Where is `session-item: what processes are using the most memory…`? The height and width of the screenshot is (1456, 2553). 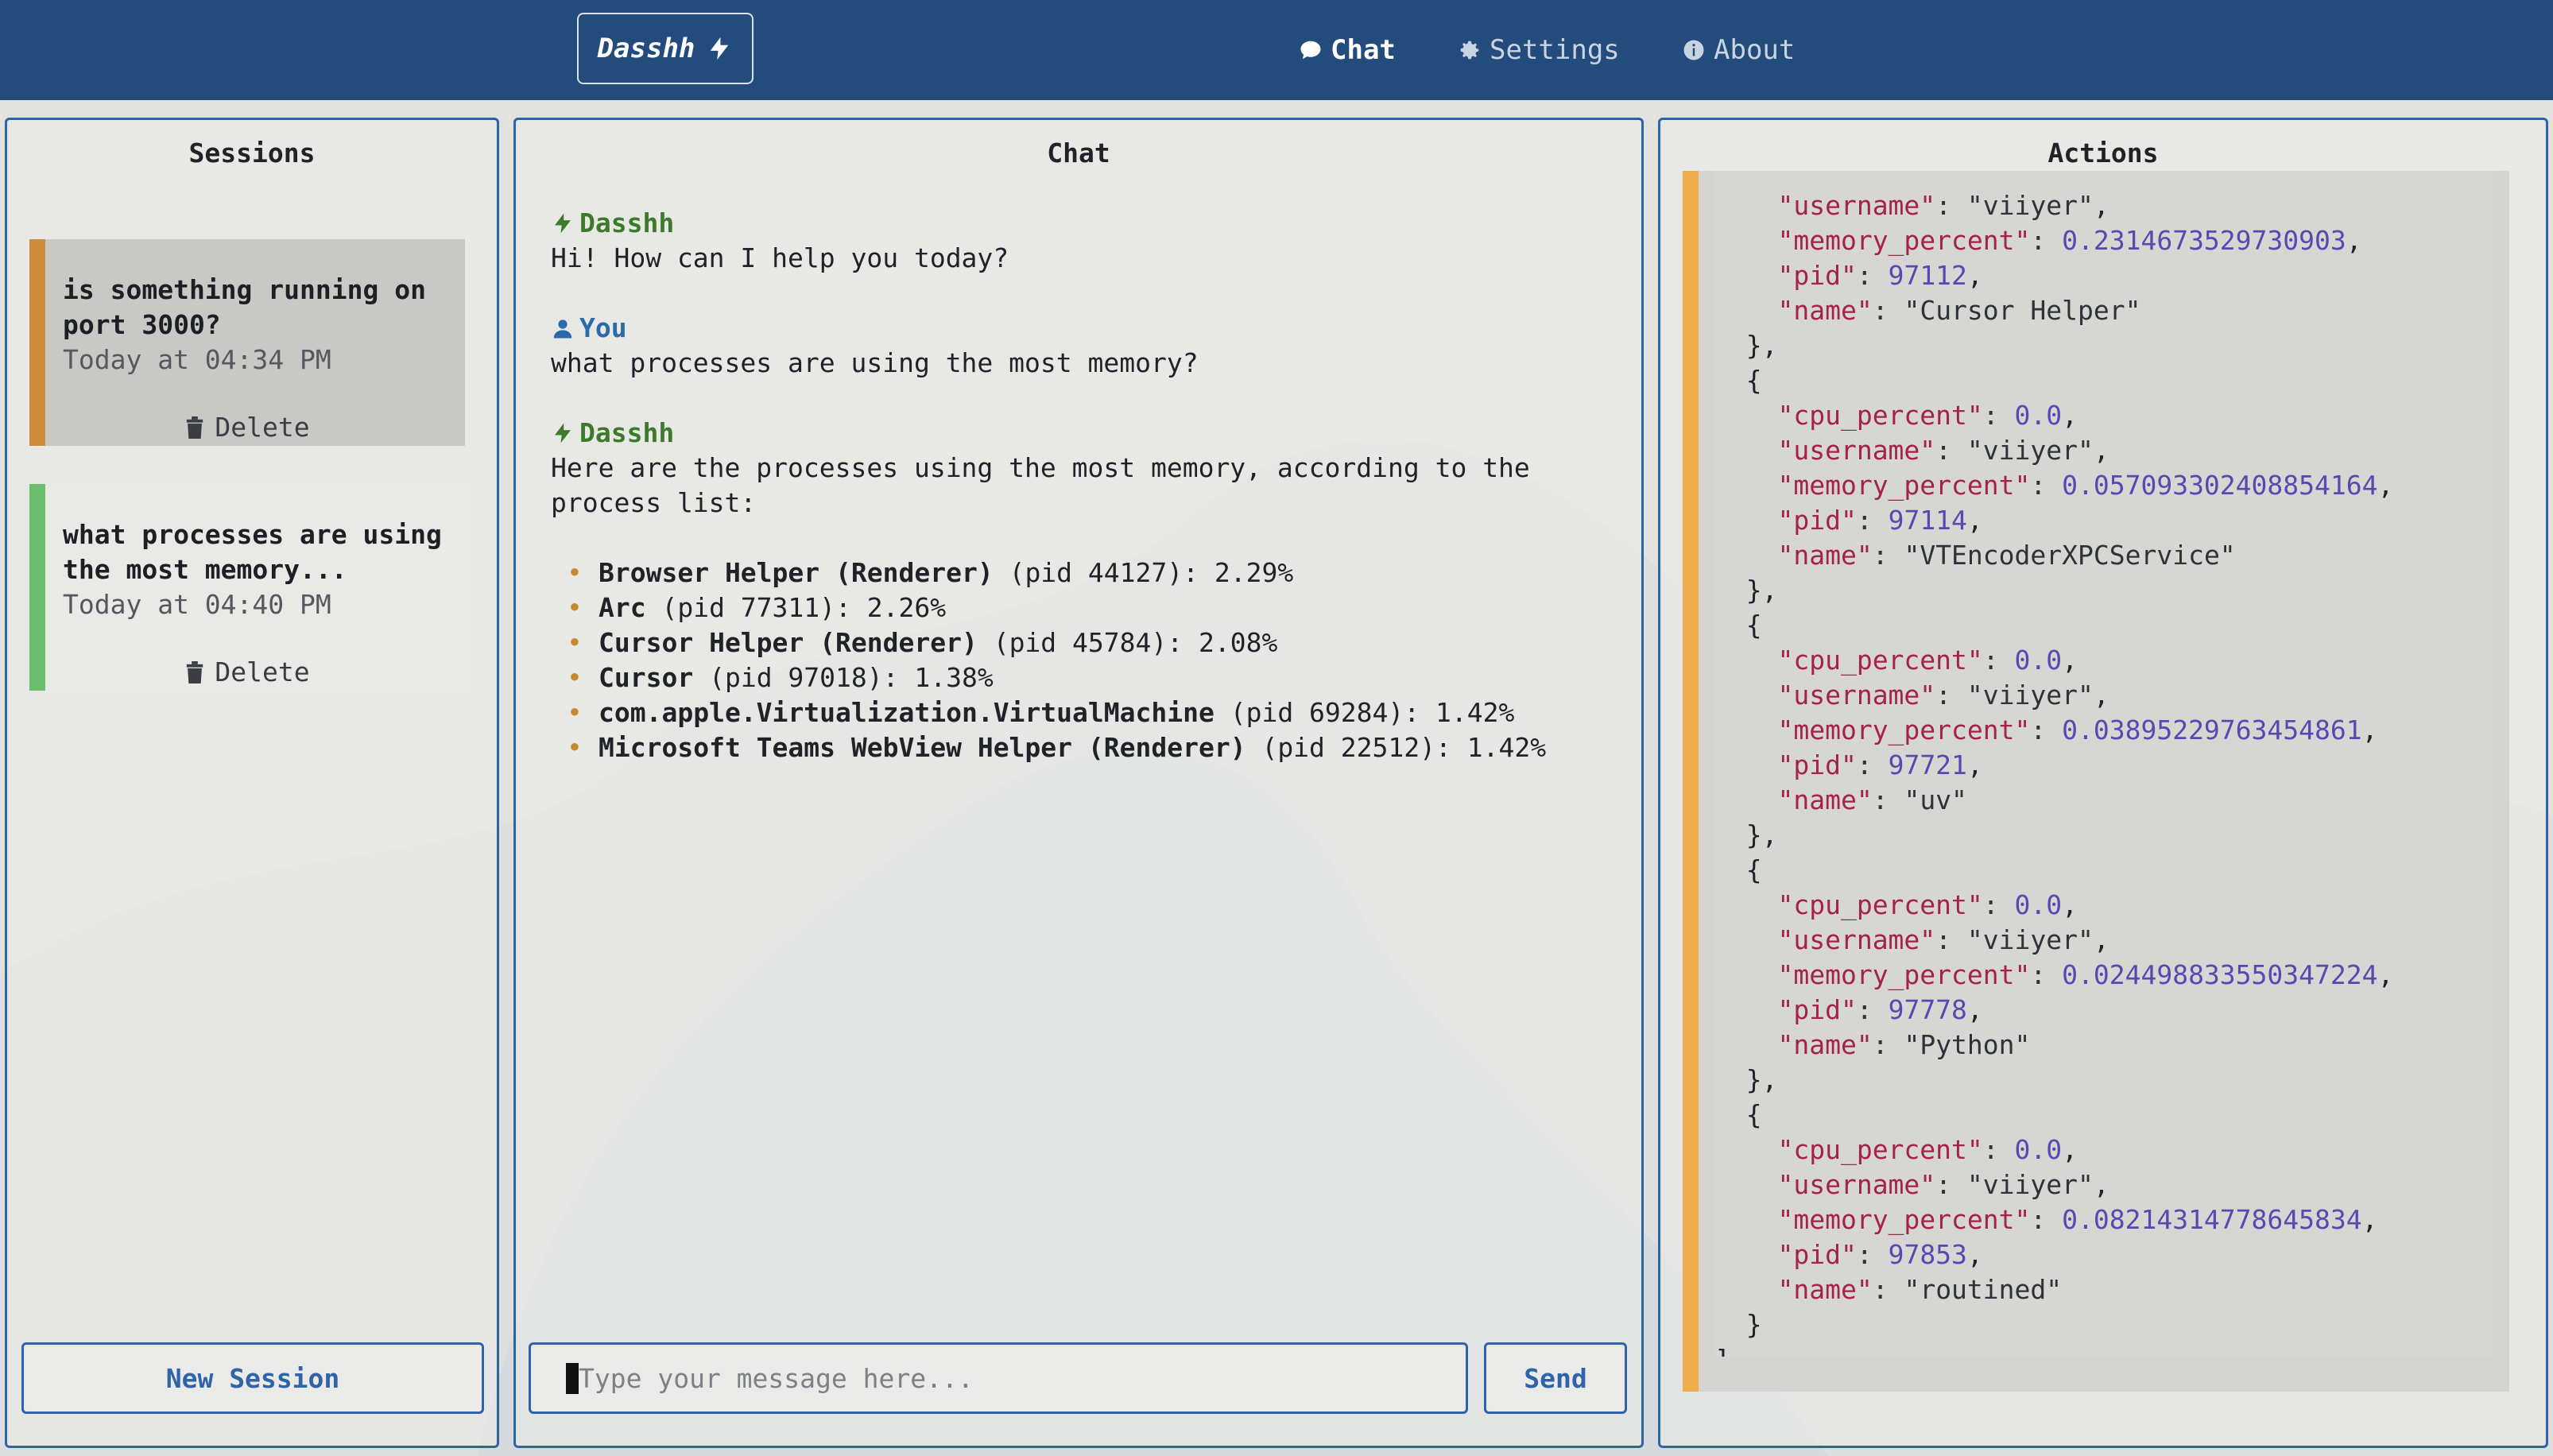
session-item: what processes are using the most memory… is located at coordinates (247, 587).